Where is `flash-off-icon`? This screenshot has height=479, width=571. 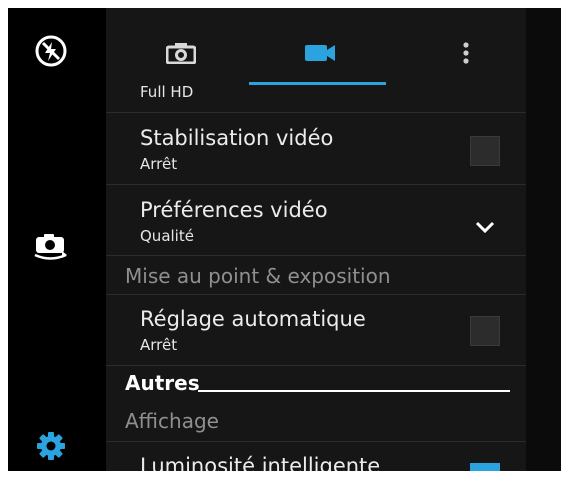 flash-off-icon is located at coordinates (51, 51).